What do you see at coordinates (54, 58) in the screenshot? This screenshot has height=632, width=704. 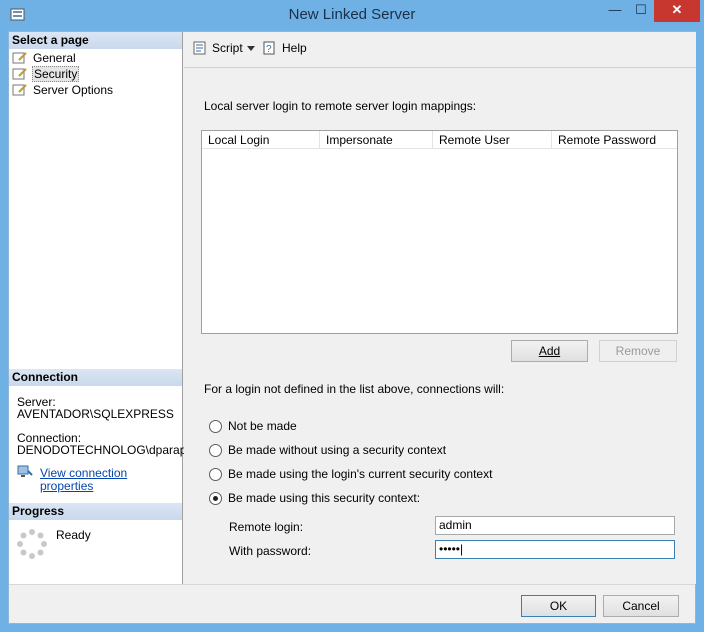 I see `page-item-label: General` at bounding box center [54, 58].